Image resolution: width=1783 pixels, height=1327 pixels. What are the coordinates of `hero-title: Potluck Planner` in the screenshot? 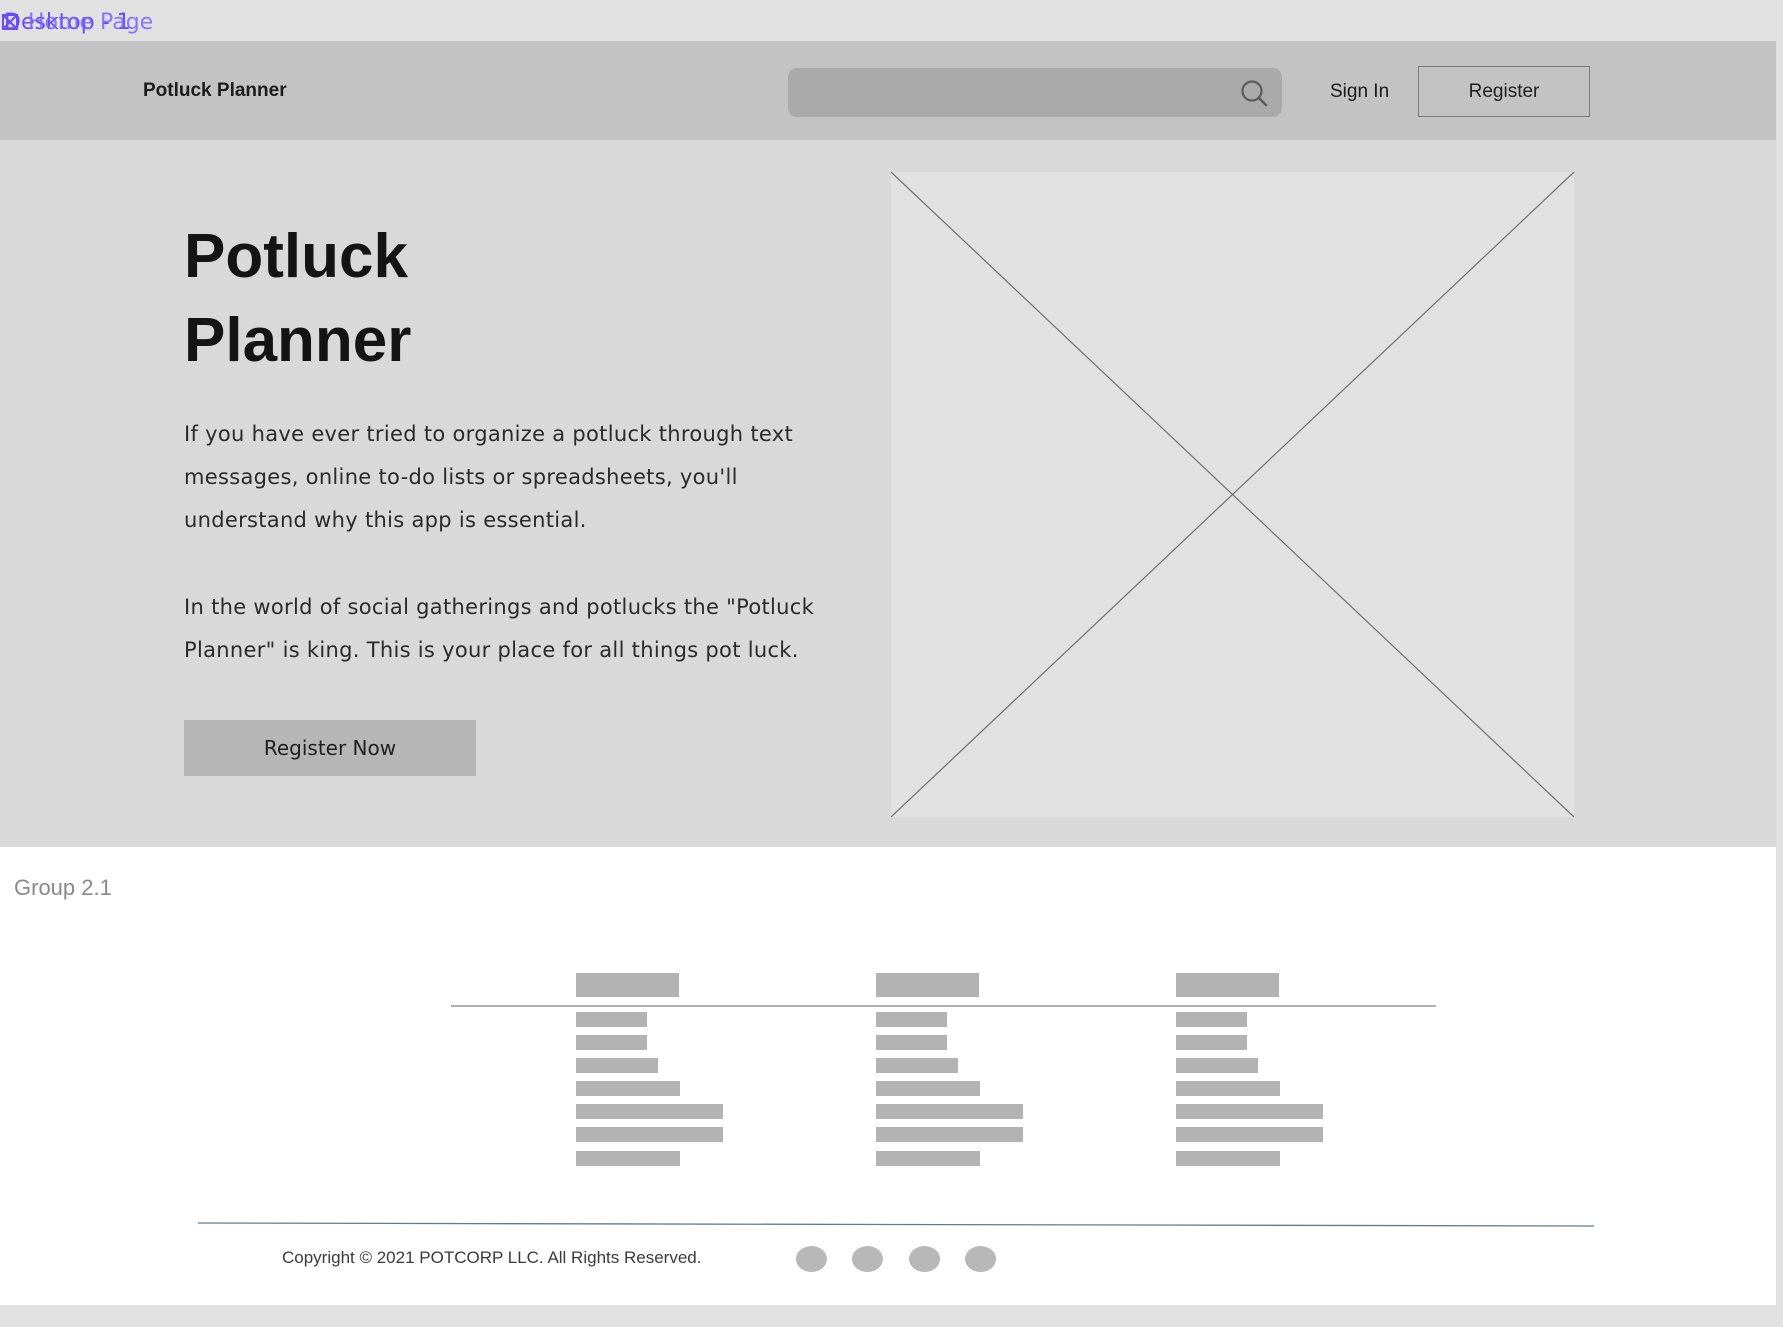 It's located at (434, 299).